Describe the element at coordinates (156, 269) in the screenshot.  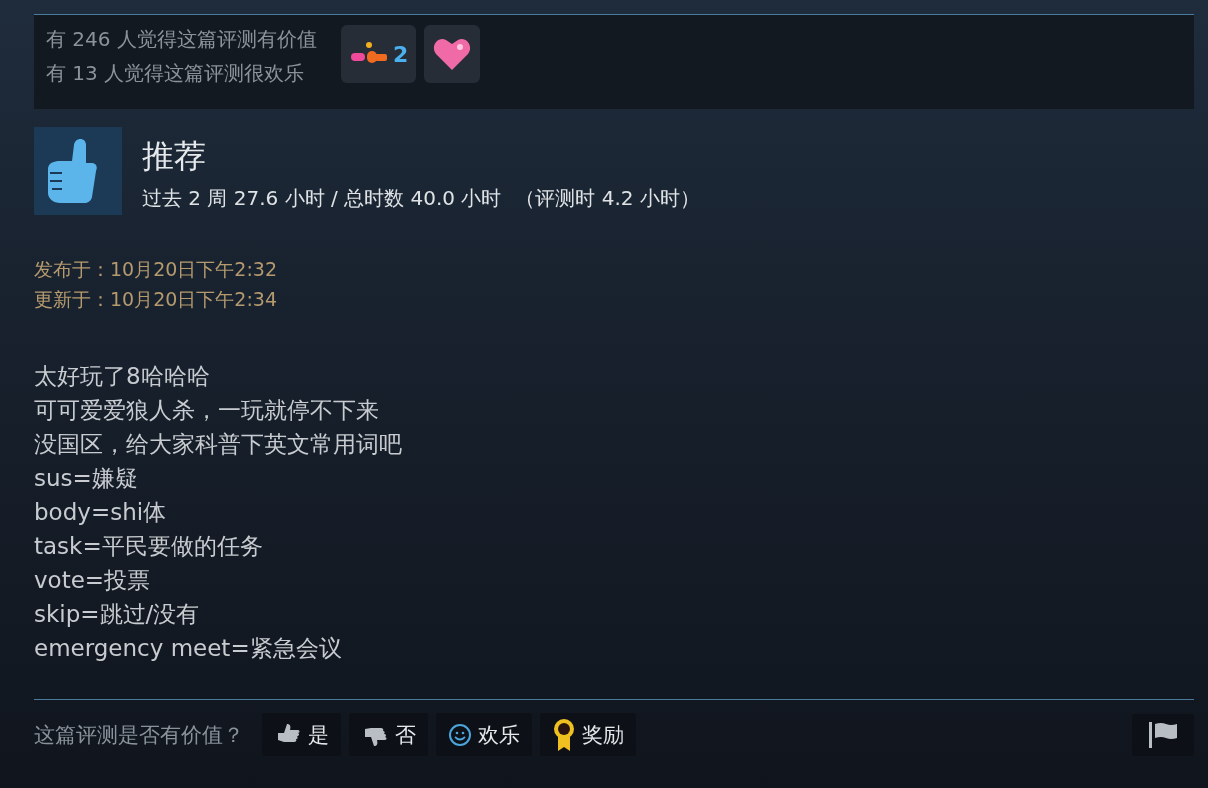
I see `date-text: 发布于：10月20日下午2:32` at that location.